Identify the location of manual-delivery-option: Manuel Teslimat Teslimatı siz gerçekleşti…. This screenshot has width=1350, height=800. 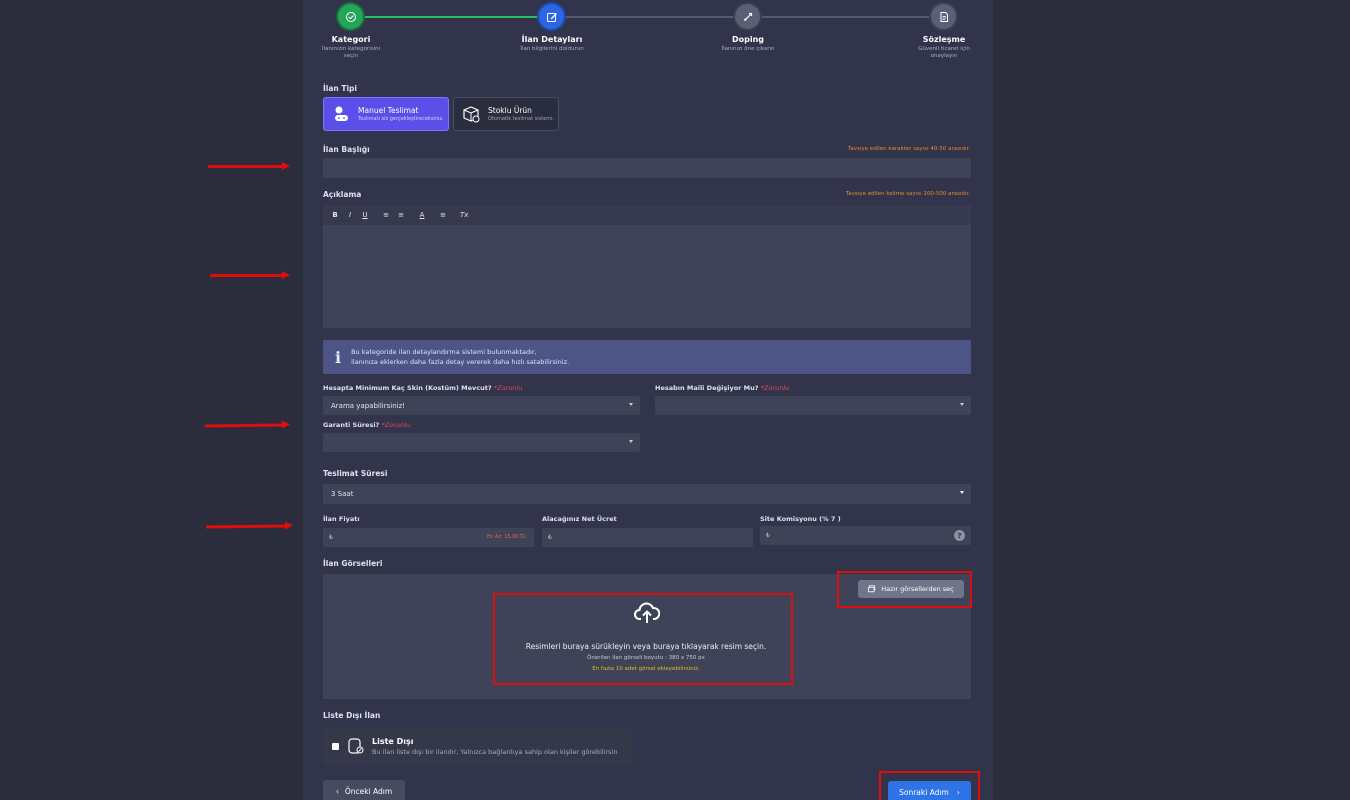
(386, 114).